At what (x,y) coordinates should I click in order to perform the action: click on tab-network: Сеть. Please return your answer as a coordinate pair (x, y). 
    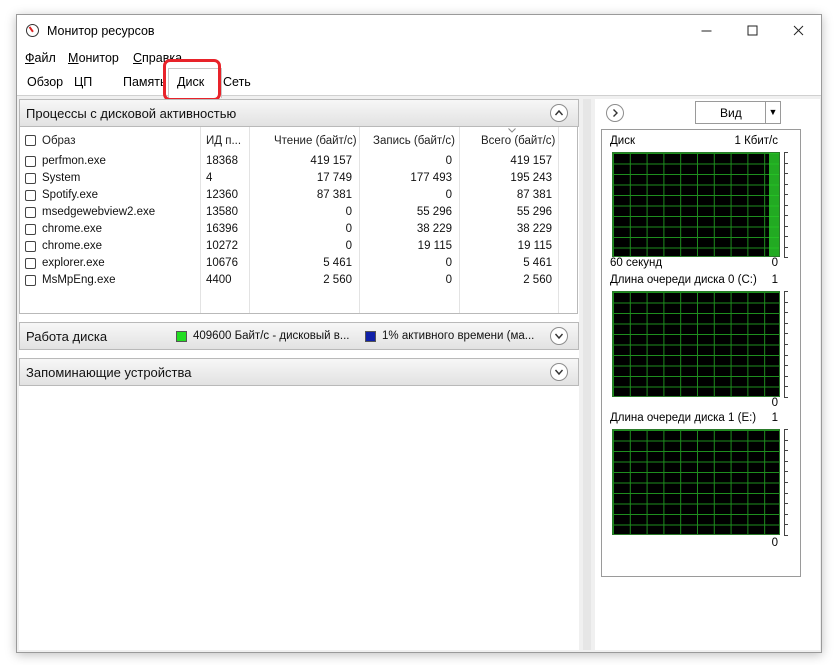
    Looking at the image, I should click on (237, 82).